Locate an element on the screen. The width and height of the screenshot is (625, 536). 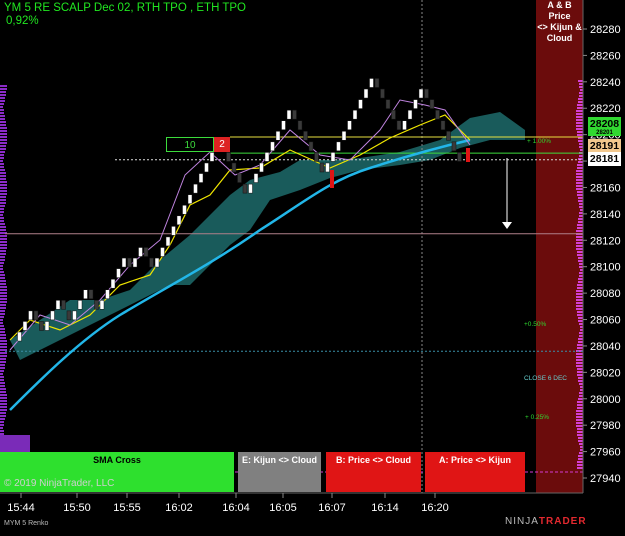
order-quantity-box: 10 is located at coordinates (190, 144).